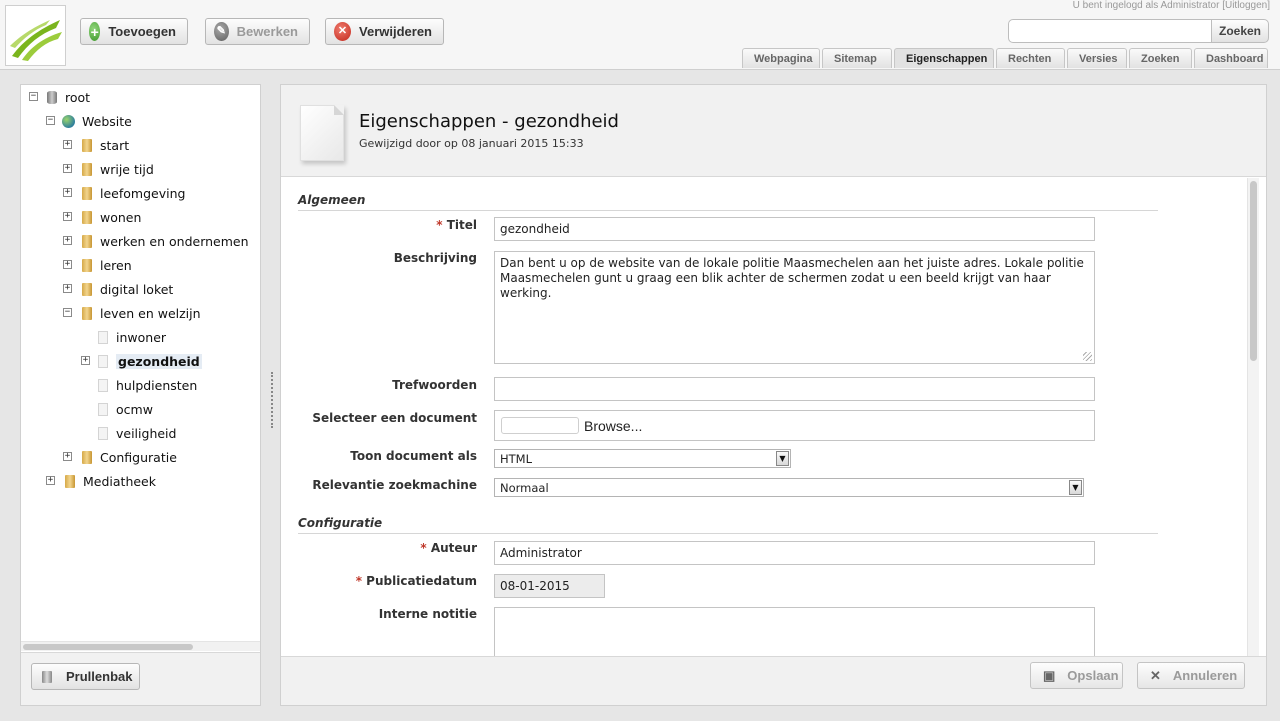  Describe the element at coordinates (1097, 58) in the screenshot. I see `tab-versies: Versies` at that location.